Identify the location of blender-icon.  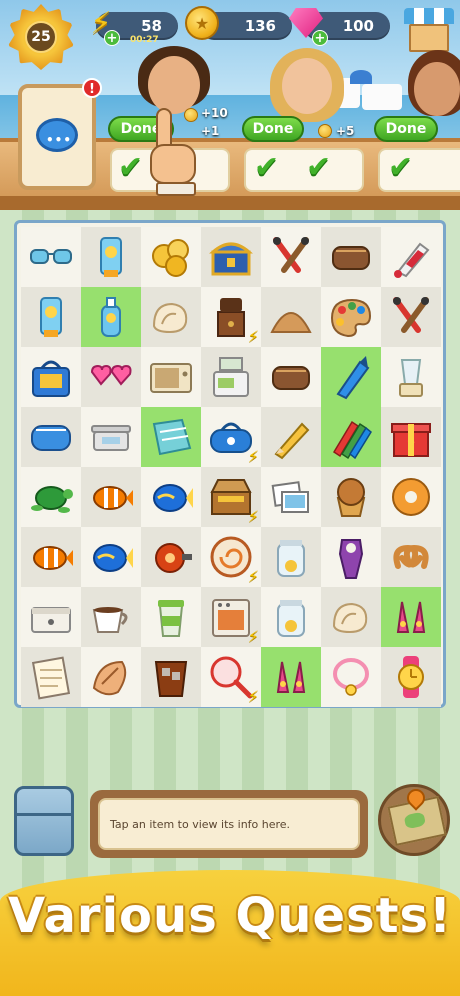
(411, 377).